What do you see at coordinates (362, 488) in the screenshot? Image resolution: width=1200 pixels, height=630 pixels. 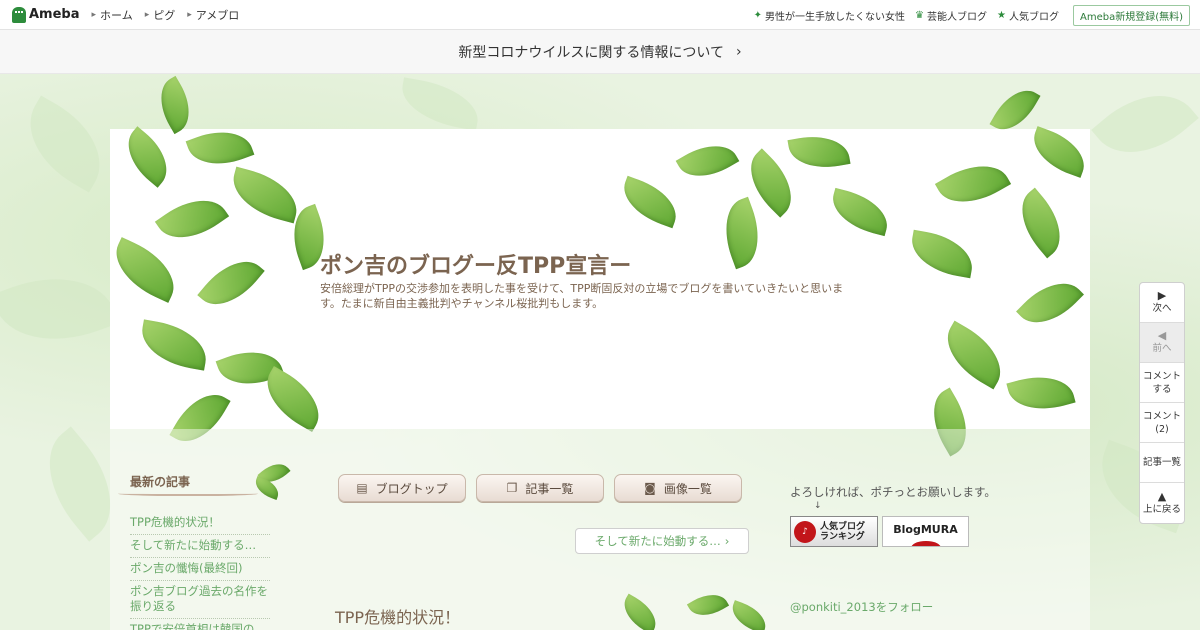 I see `document-icon: ▤` at bounding box center [362, 488].